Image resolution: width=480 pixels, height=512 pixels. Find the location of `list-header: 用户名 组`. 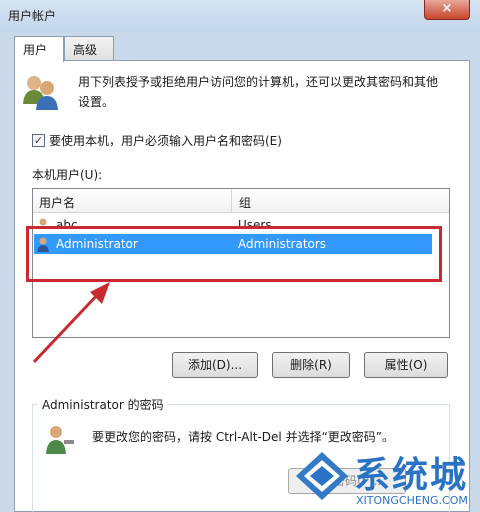

list-header: 用户名 组 is located at coordinates (241, 201).